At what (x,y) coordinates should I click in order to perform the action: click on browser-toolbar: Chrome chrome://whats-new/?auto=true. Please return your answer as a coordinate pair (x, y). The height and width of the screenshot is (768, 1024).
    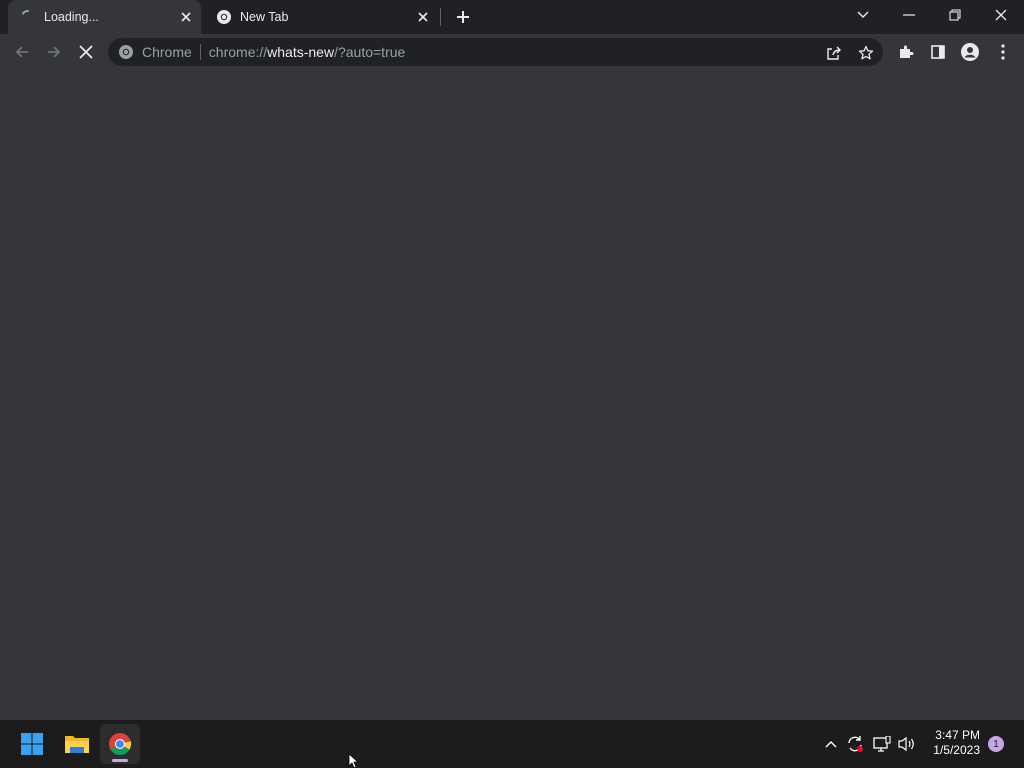
    Looking at the image, I should click on (512, 52).